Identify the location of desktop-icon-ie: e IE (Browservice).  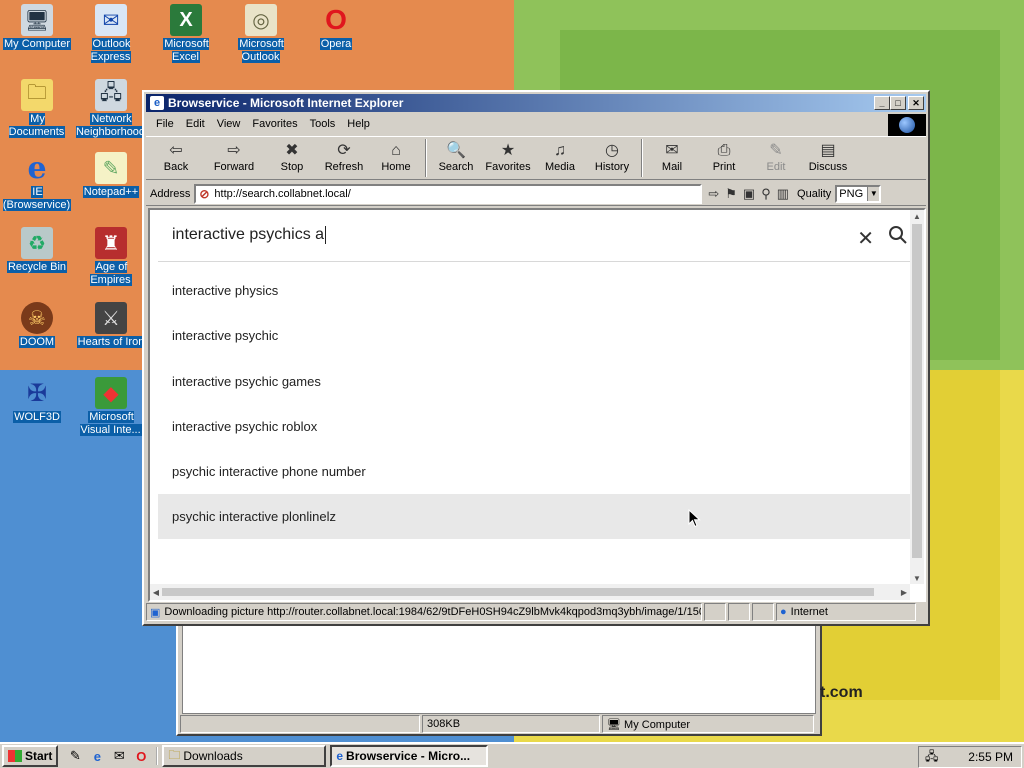
(37, 181).